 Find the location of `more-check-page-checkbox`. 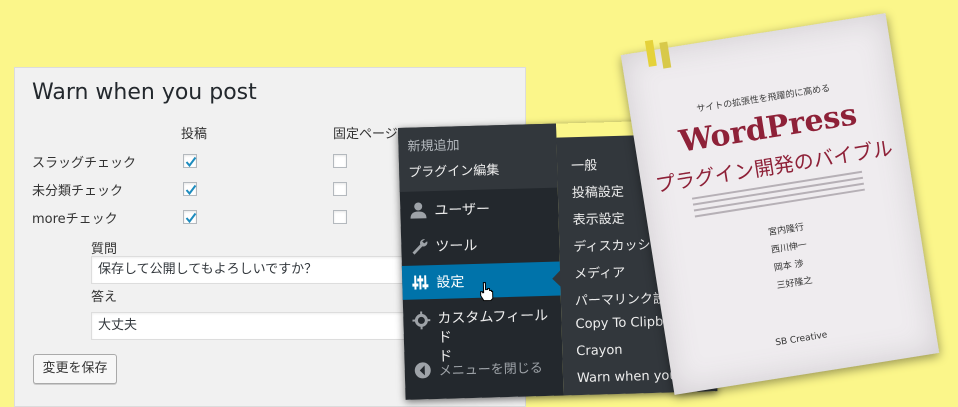

more-check-page-checkbox is located at coordinates (340, 217).